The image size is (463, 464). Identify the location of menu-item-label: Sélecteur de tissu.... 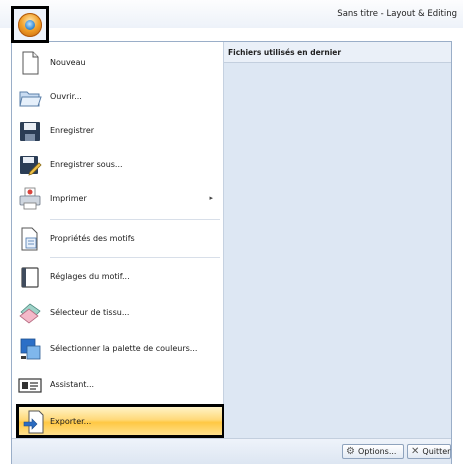
(90, 312).